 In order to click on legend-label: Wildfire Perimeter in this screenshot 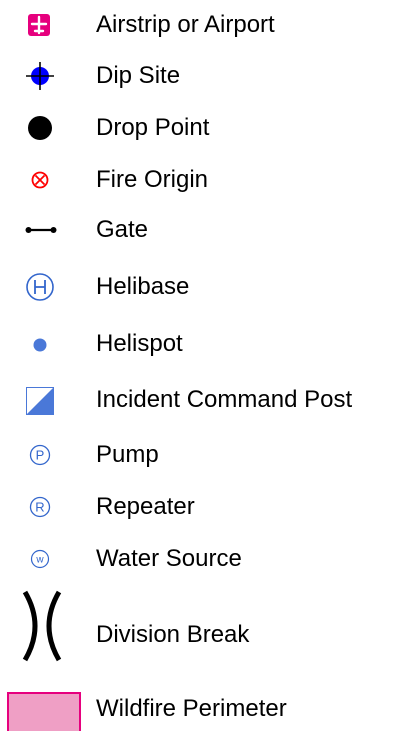, I will do `click(191, 708)`.